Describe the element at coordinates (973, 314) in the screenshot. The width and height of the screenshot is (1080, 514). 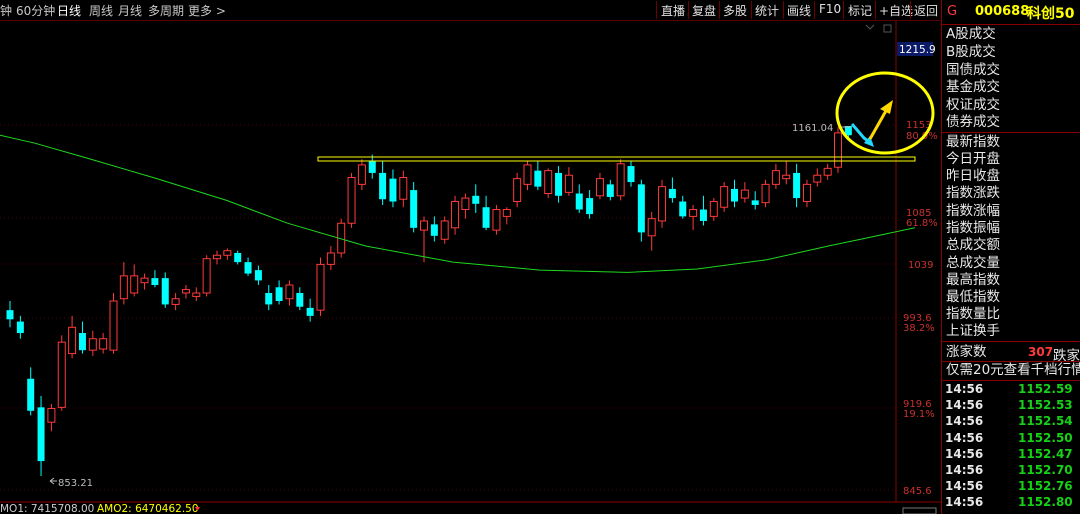
I see `menu-volume-ratio: 指数量比` at that location.